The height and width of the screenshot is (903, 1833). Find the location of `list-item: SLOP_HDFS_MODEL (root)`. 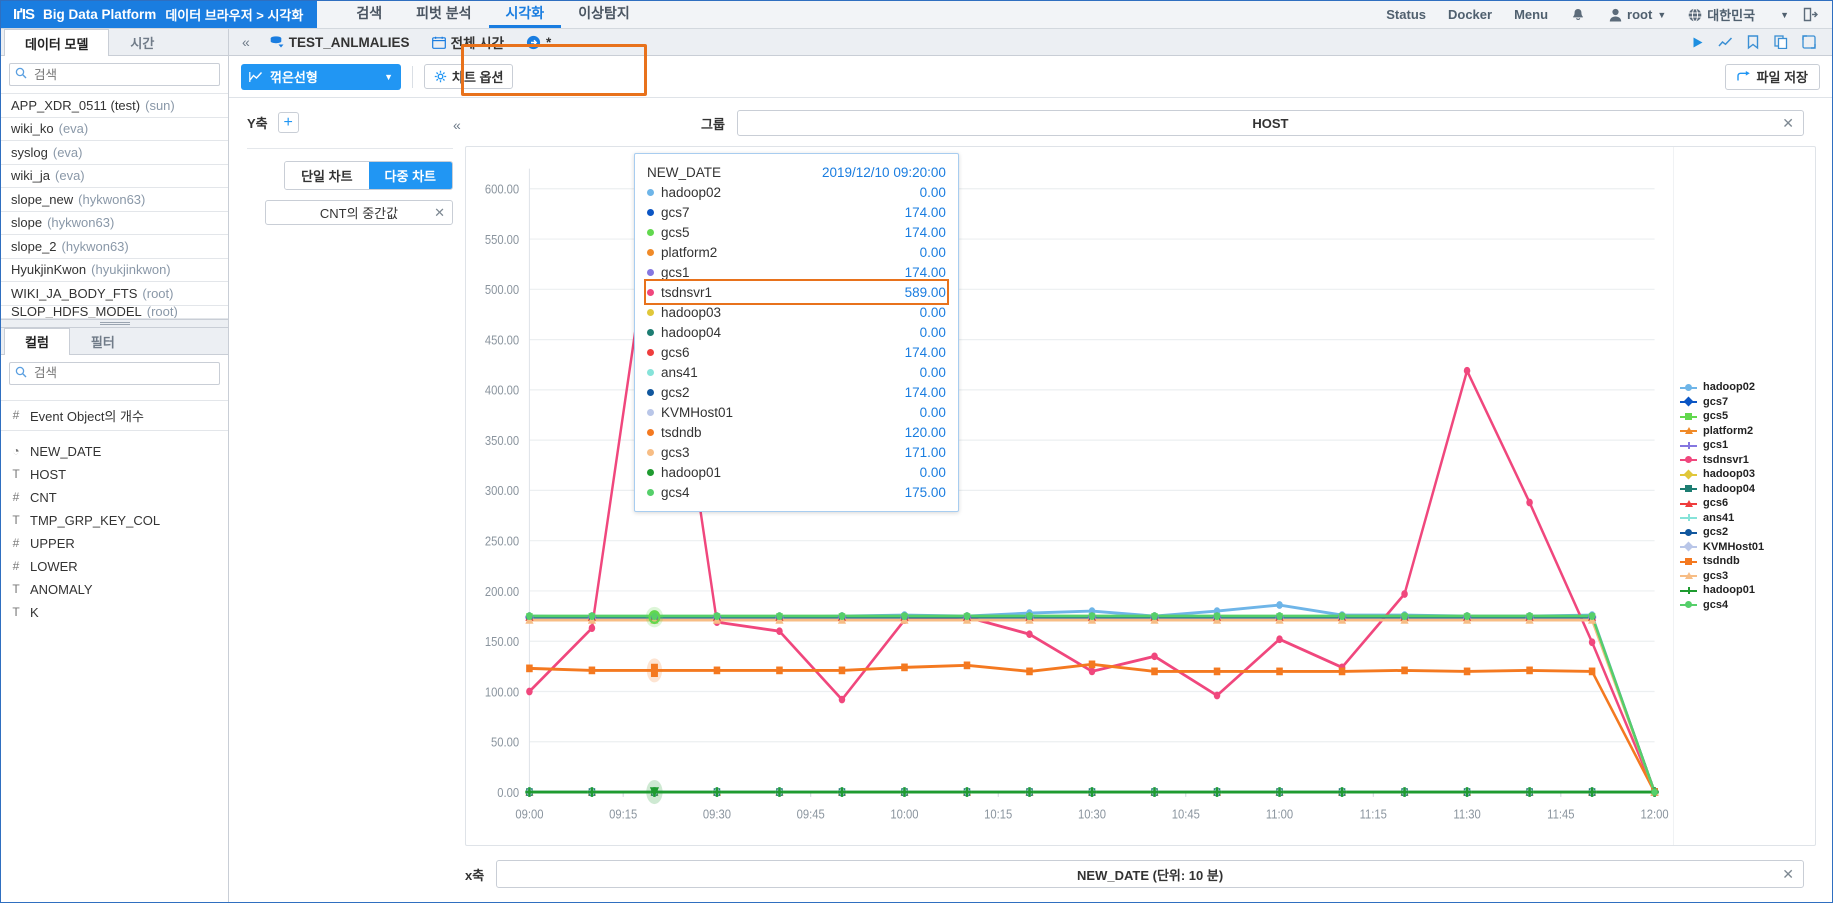

list-item: SLOP_HDFS_MODEL (root) is located at coordinates (114, 312).